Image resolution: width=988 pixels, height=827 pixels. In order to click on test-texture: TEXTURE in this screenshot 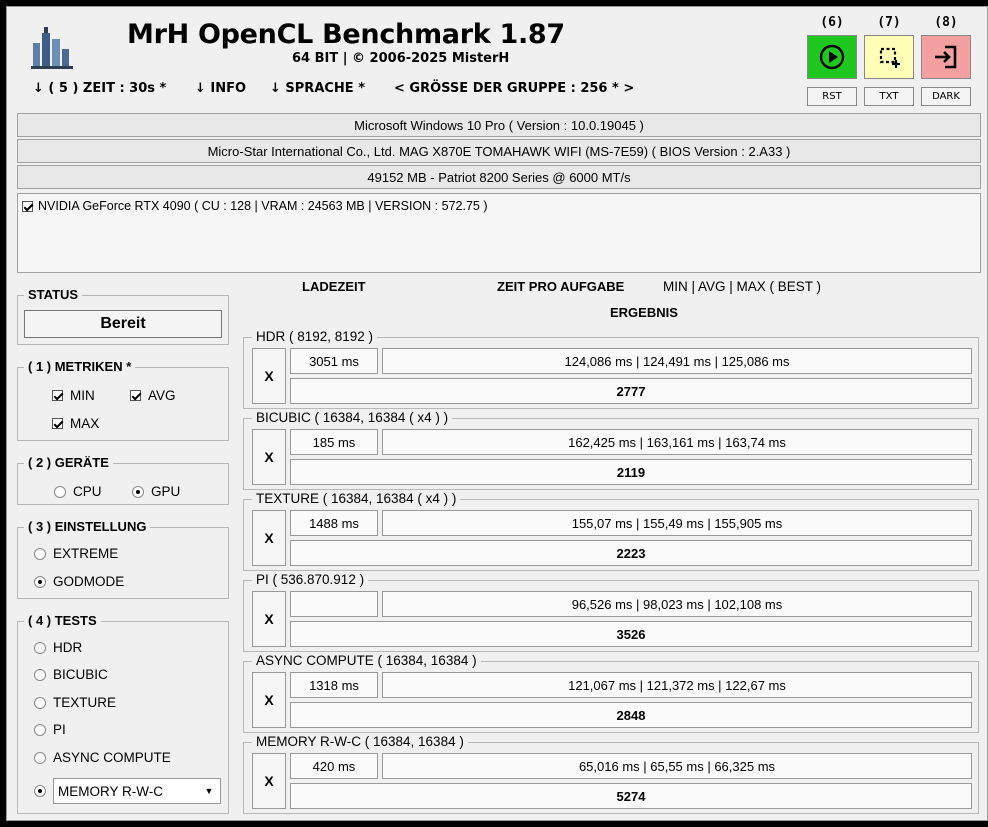, I will do `click(75, 702)`.